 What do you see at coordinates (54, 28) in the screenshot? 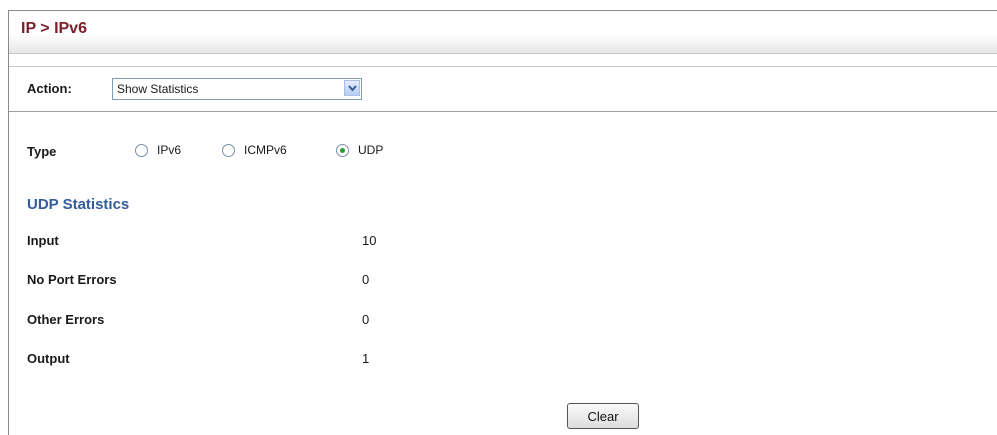
I see `page-title: IP > IPv6` at bounding box center [54, 28].